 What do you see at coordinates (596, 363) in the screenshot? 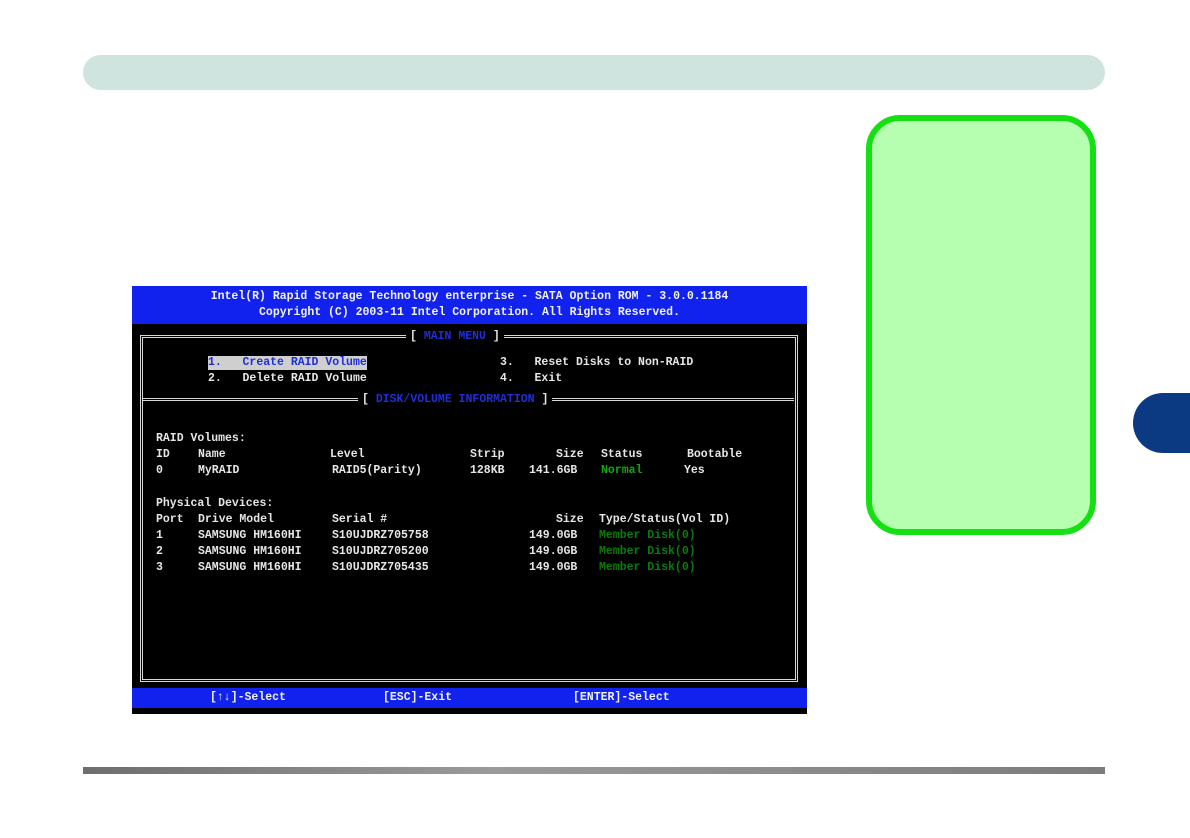
I see `menu-item-reset-disks: 3. Reset Disks to Non-RAID` at bounding box center [596, 363].